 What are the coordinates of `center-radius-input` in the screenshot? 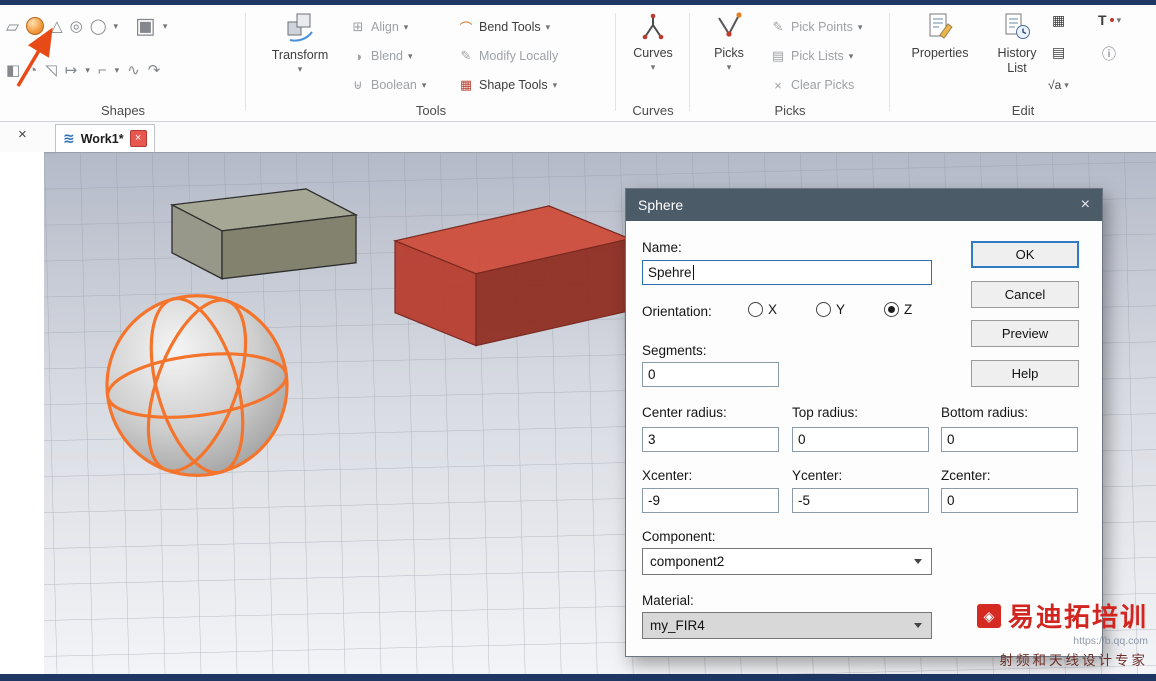 It's located at (710, 439).